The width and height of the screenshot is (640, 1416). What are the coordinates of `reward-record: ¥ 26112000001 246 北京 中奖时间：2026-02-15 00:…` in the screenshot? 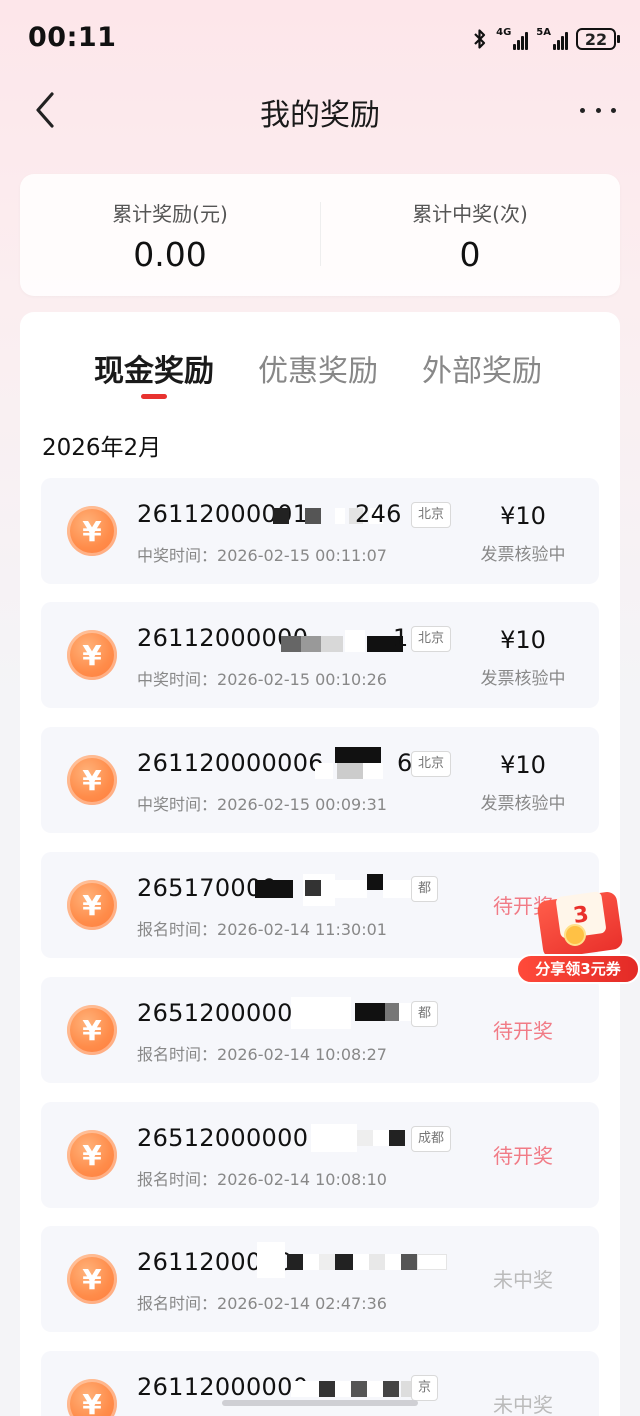 It's located at (320, 531).